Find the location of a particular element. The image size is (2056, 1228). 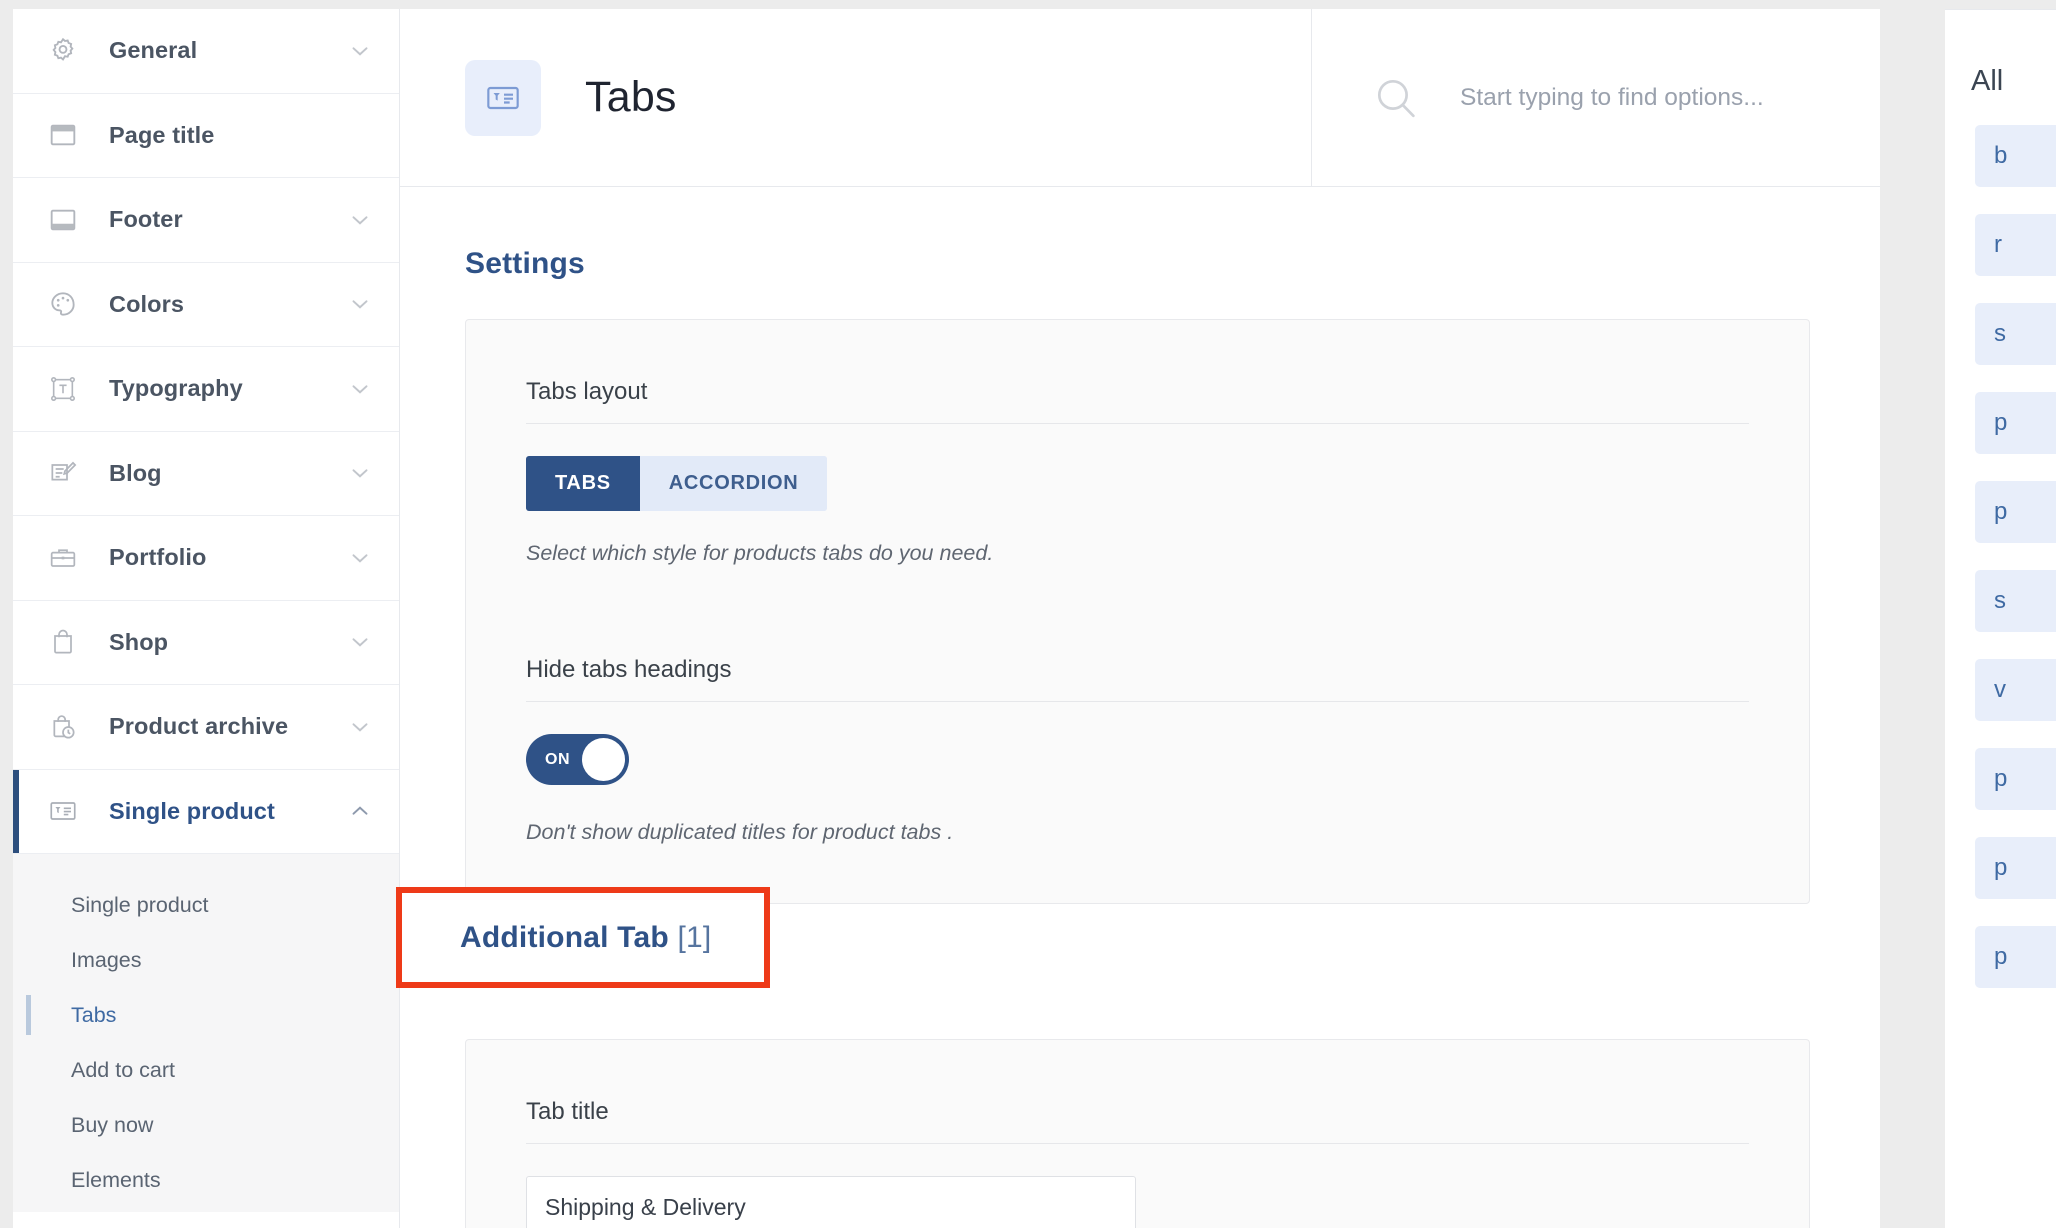

sidebar-item-typography: Typography is located at coordinates (206, 389).